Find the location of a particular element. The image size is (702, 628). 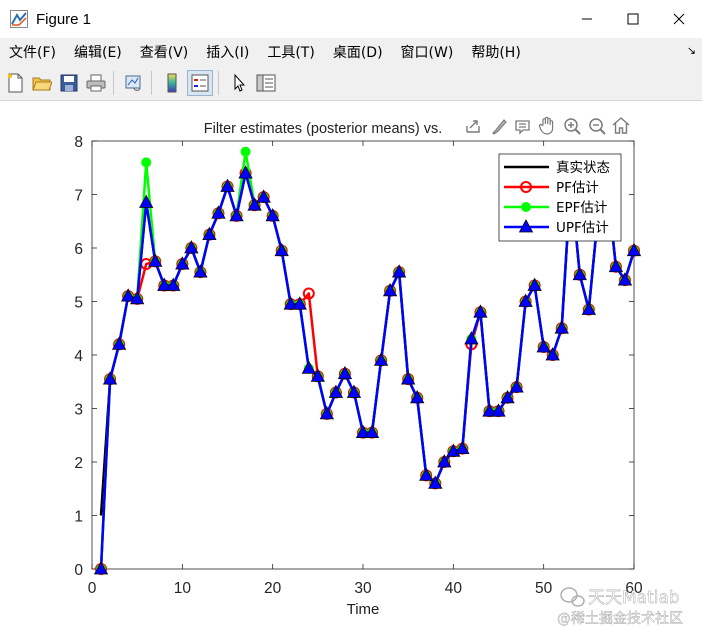

menu-desktop: 桌面(D) is located at coordinates (358, 52).